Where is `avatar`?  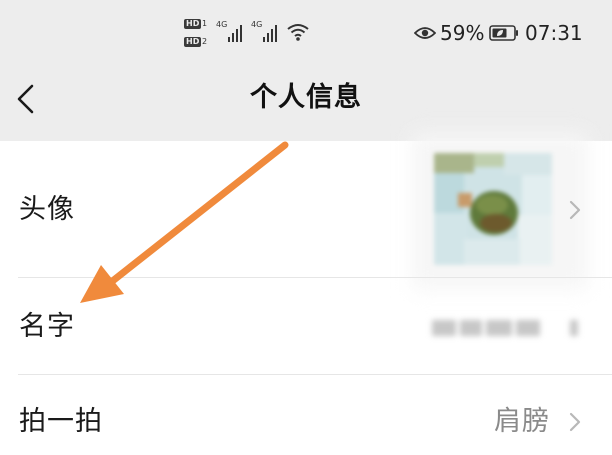 avatar is located at coordinates (493, 209).